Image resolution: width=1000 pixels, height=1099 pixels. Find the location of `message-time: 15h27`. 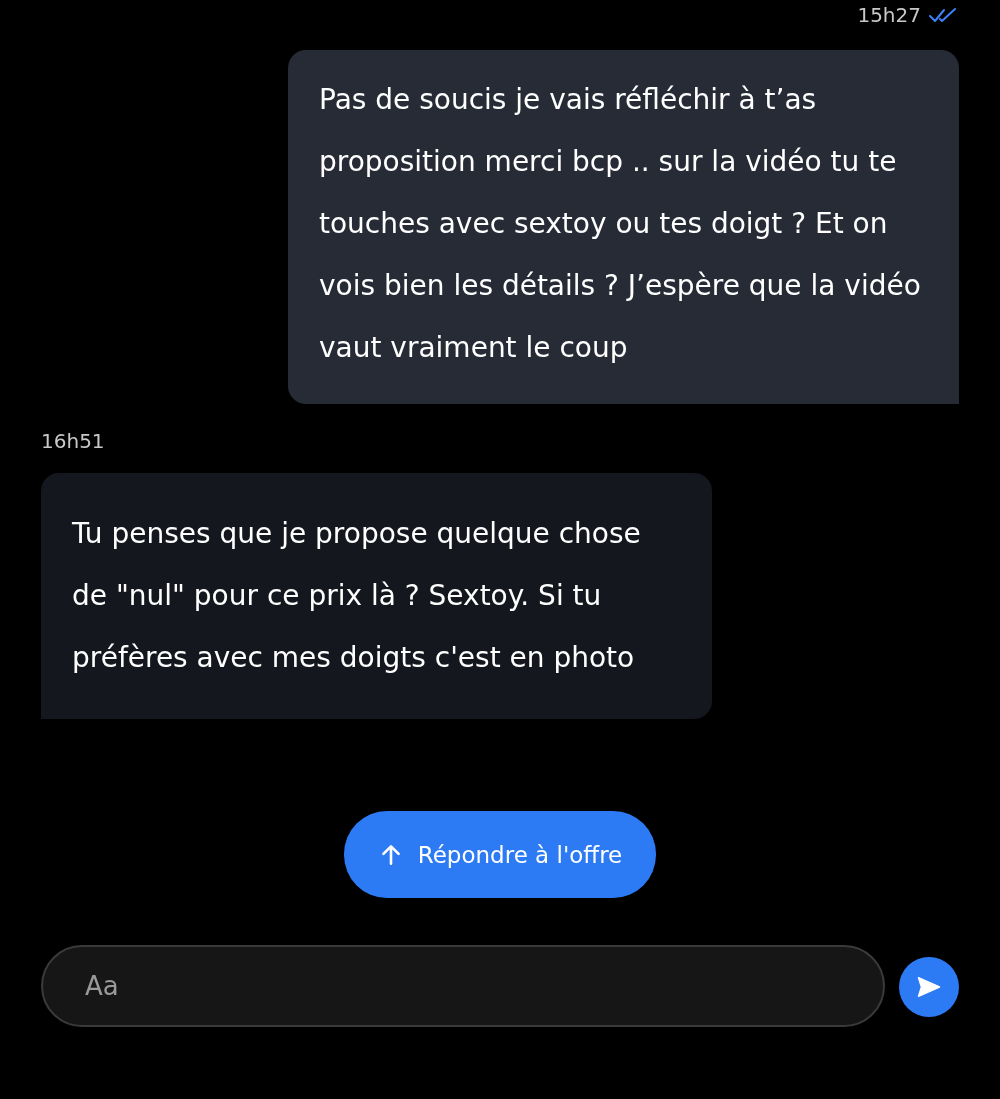

message-time: 15h27 is located at coordinates (889, 15).